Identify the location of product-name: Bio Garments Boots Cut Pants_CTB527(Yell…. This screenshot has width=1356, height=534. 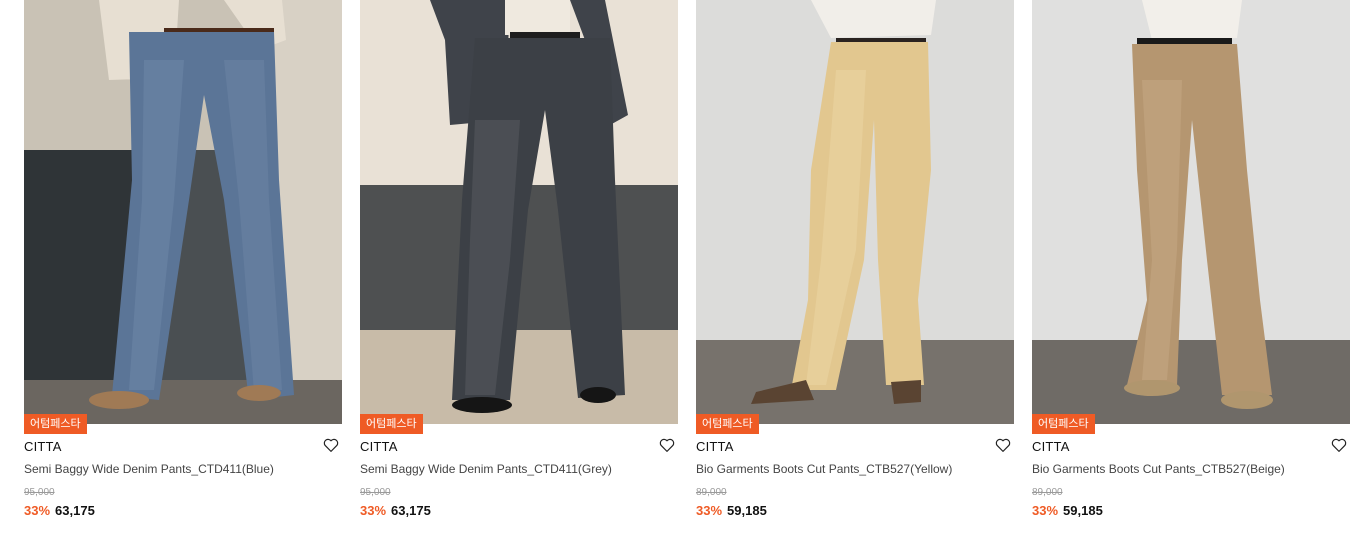
(824, 469).